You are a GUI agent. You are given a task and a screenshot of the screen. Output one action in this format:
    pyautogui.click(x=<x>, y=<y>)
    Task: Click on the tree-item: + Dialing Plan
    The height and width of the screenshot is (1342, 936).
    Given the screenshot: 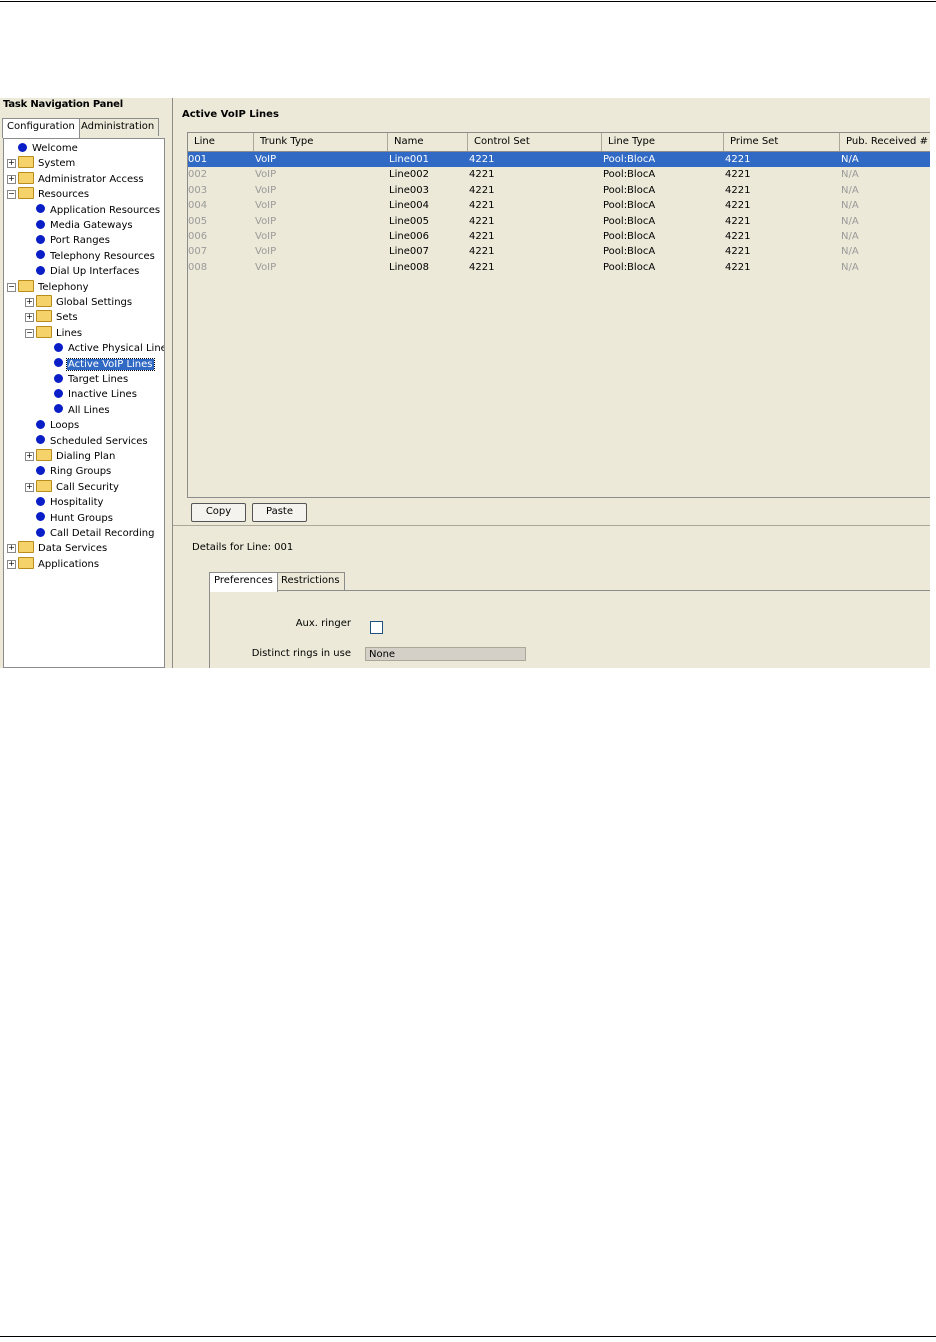 What is the action you would take?
    pyautogui.click(x=70, y=456)
    